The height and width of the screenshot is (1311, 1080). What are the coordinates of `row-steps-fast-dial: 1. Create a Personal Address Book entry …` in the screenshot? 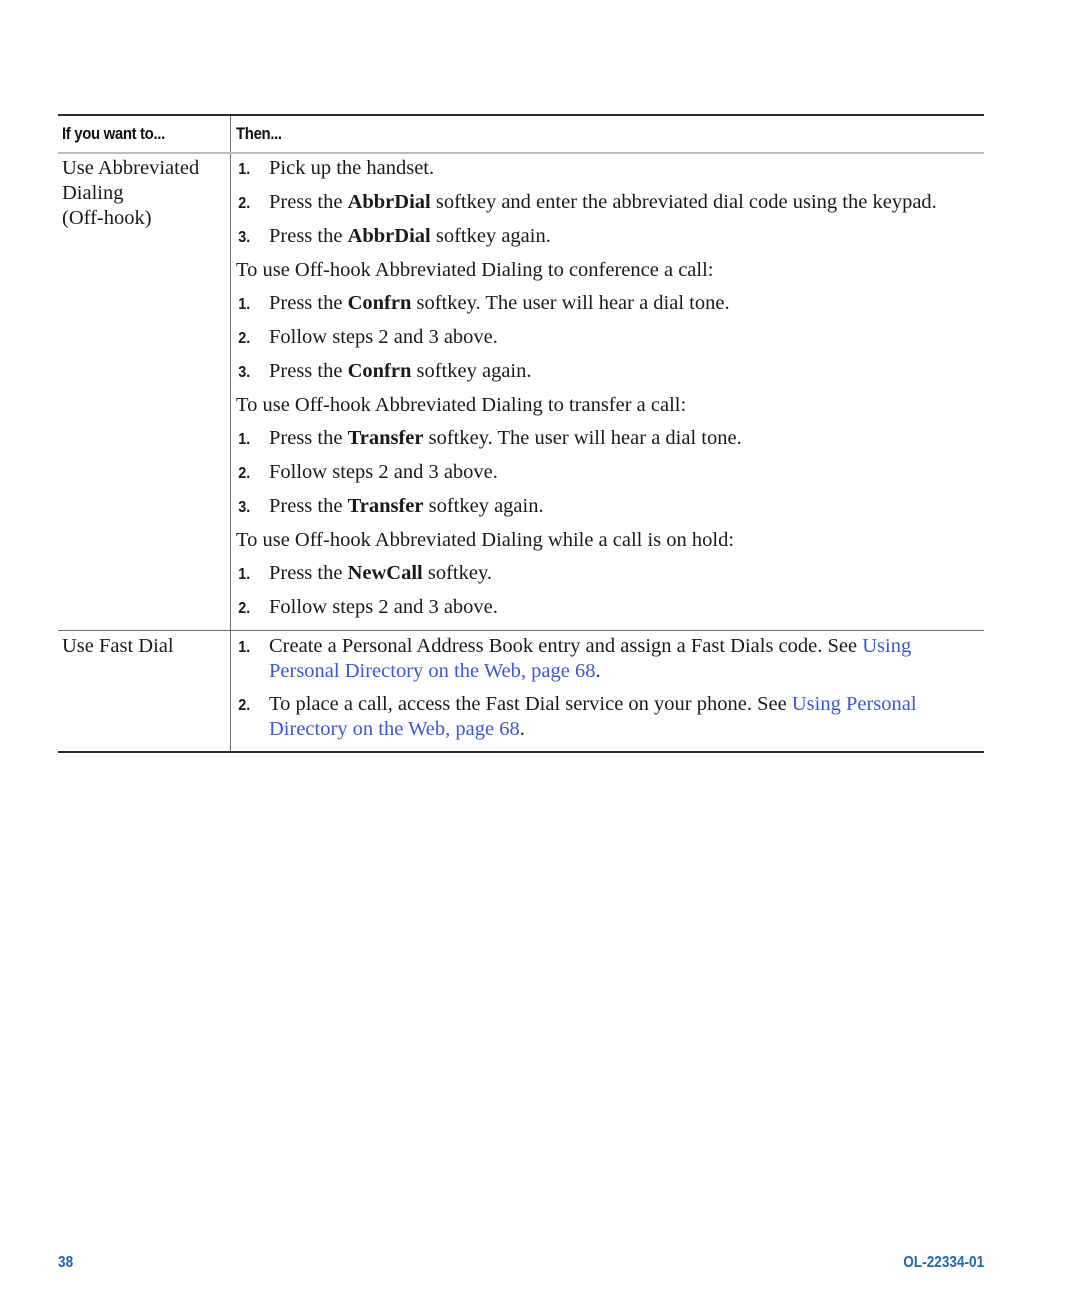 It's located at (607, 691).